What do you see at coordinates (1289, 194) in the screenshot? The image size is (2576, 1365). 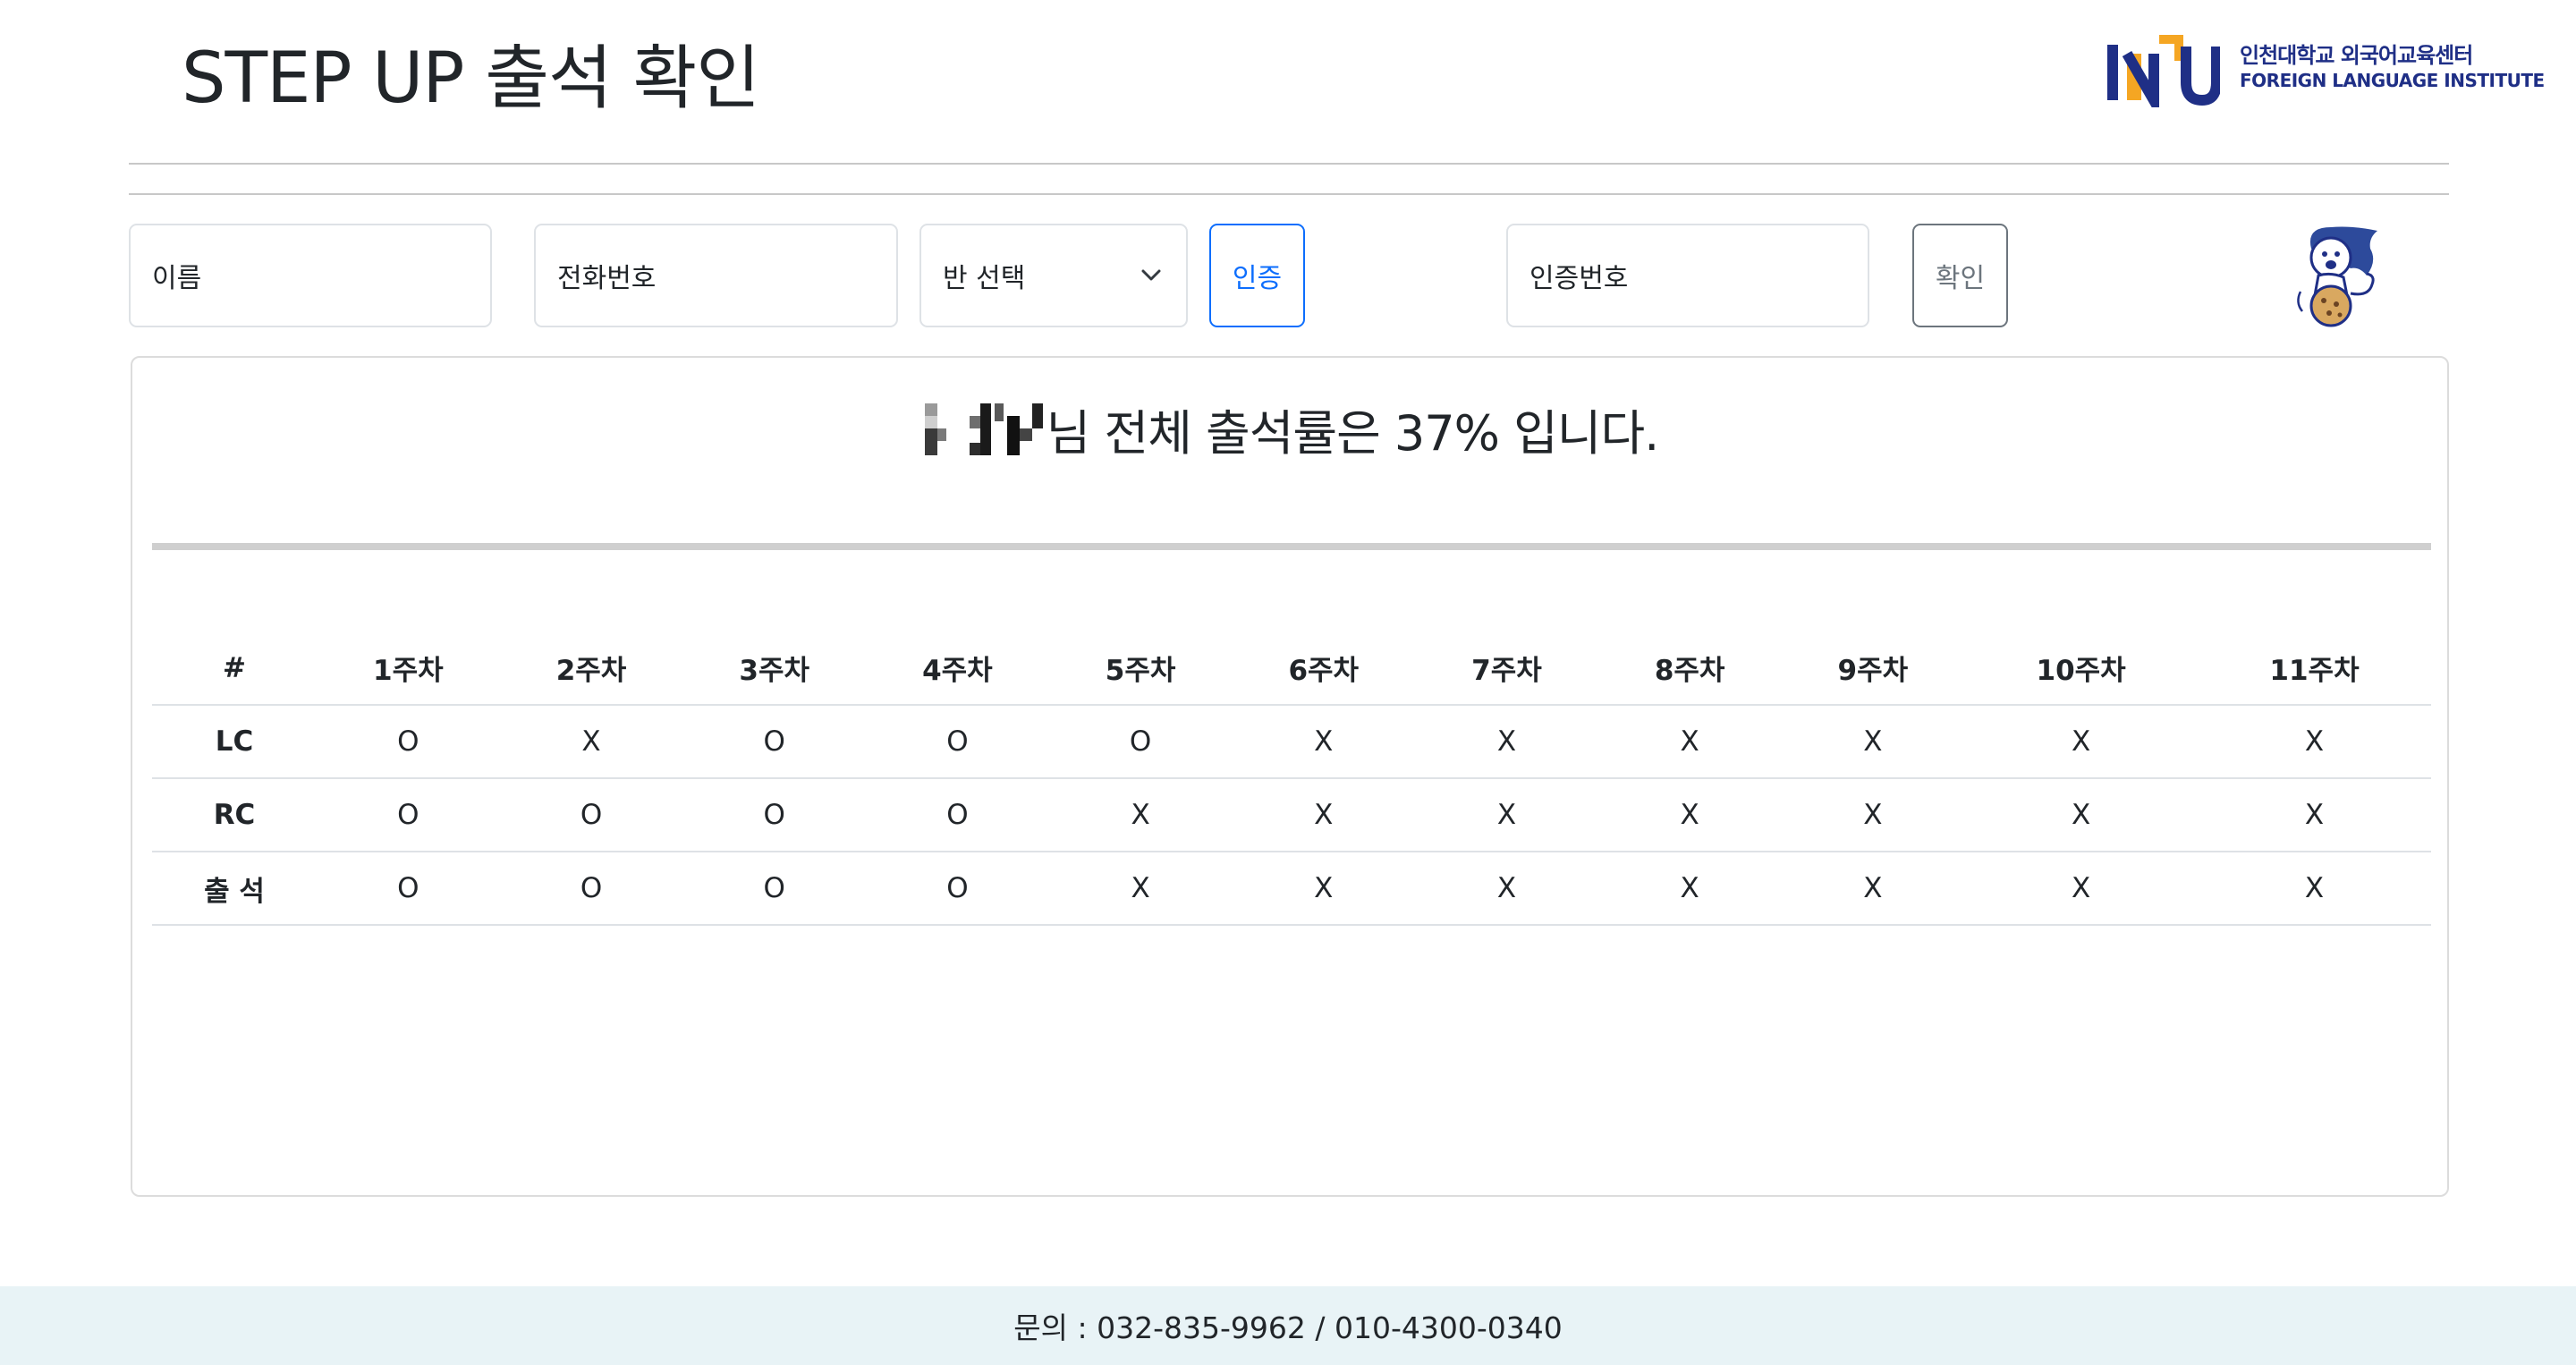 I see `form-divider` at bounding box center [1289, 194].